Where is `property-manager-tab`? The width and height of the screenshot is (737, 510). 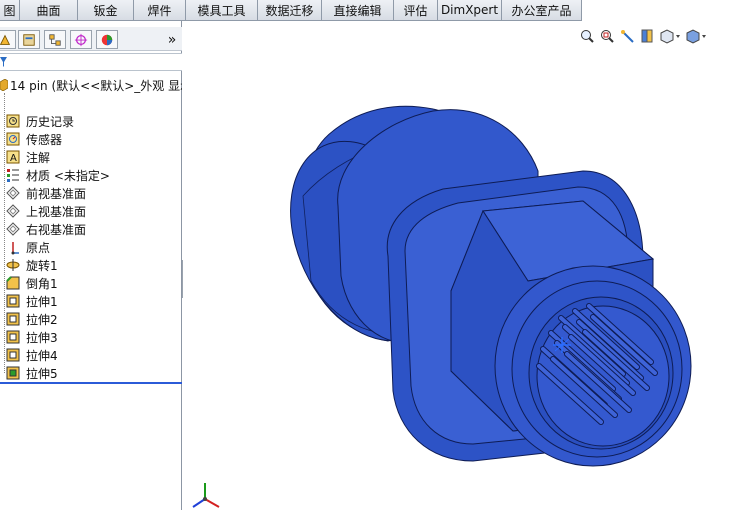 property-manager-tab is located at coordinates (29, 39).